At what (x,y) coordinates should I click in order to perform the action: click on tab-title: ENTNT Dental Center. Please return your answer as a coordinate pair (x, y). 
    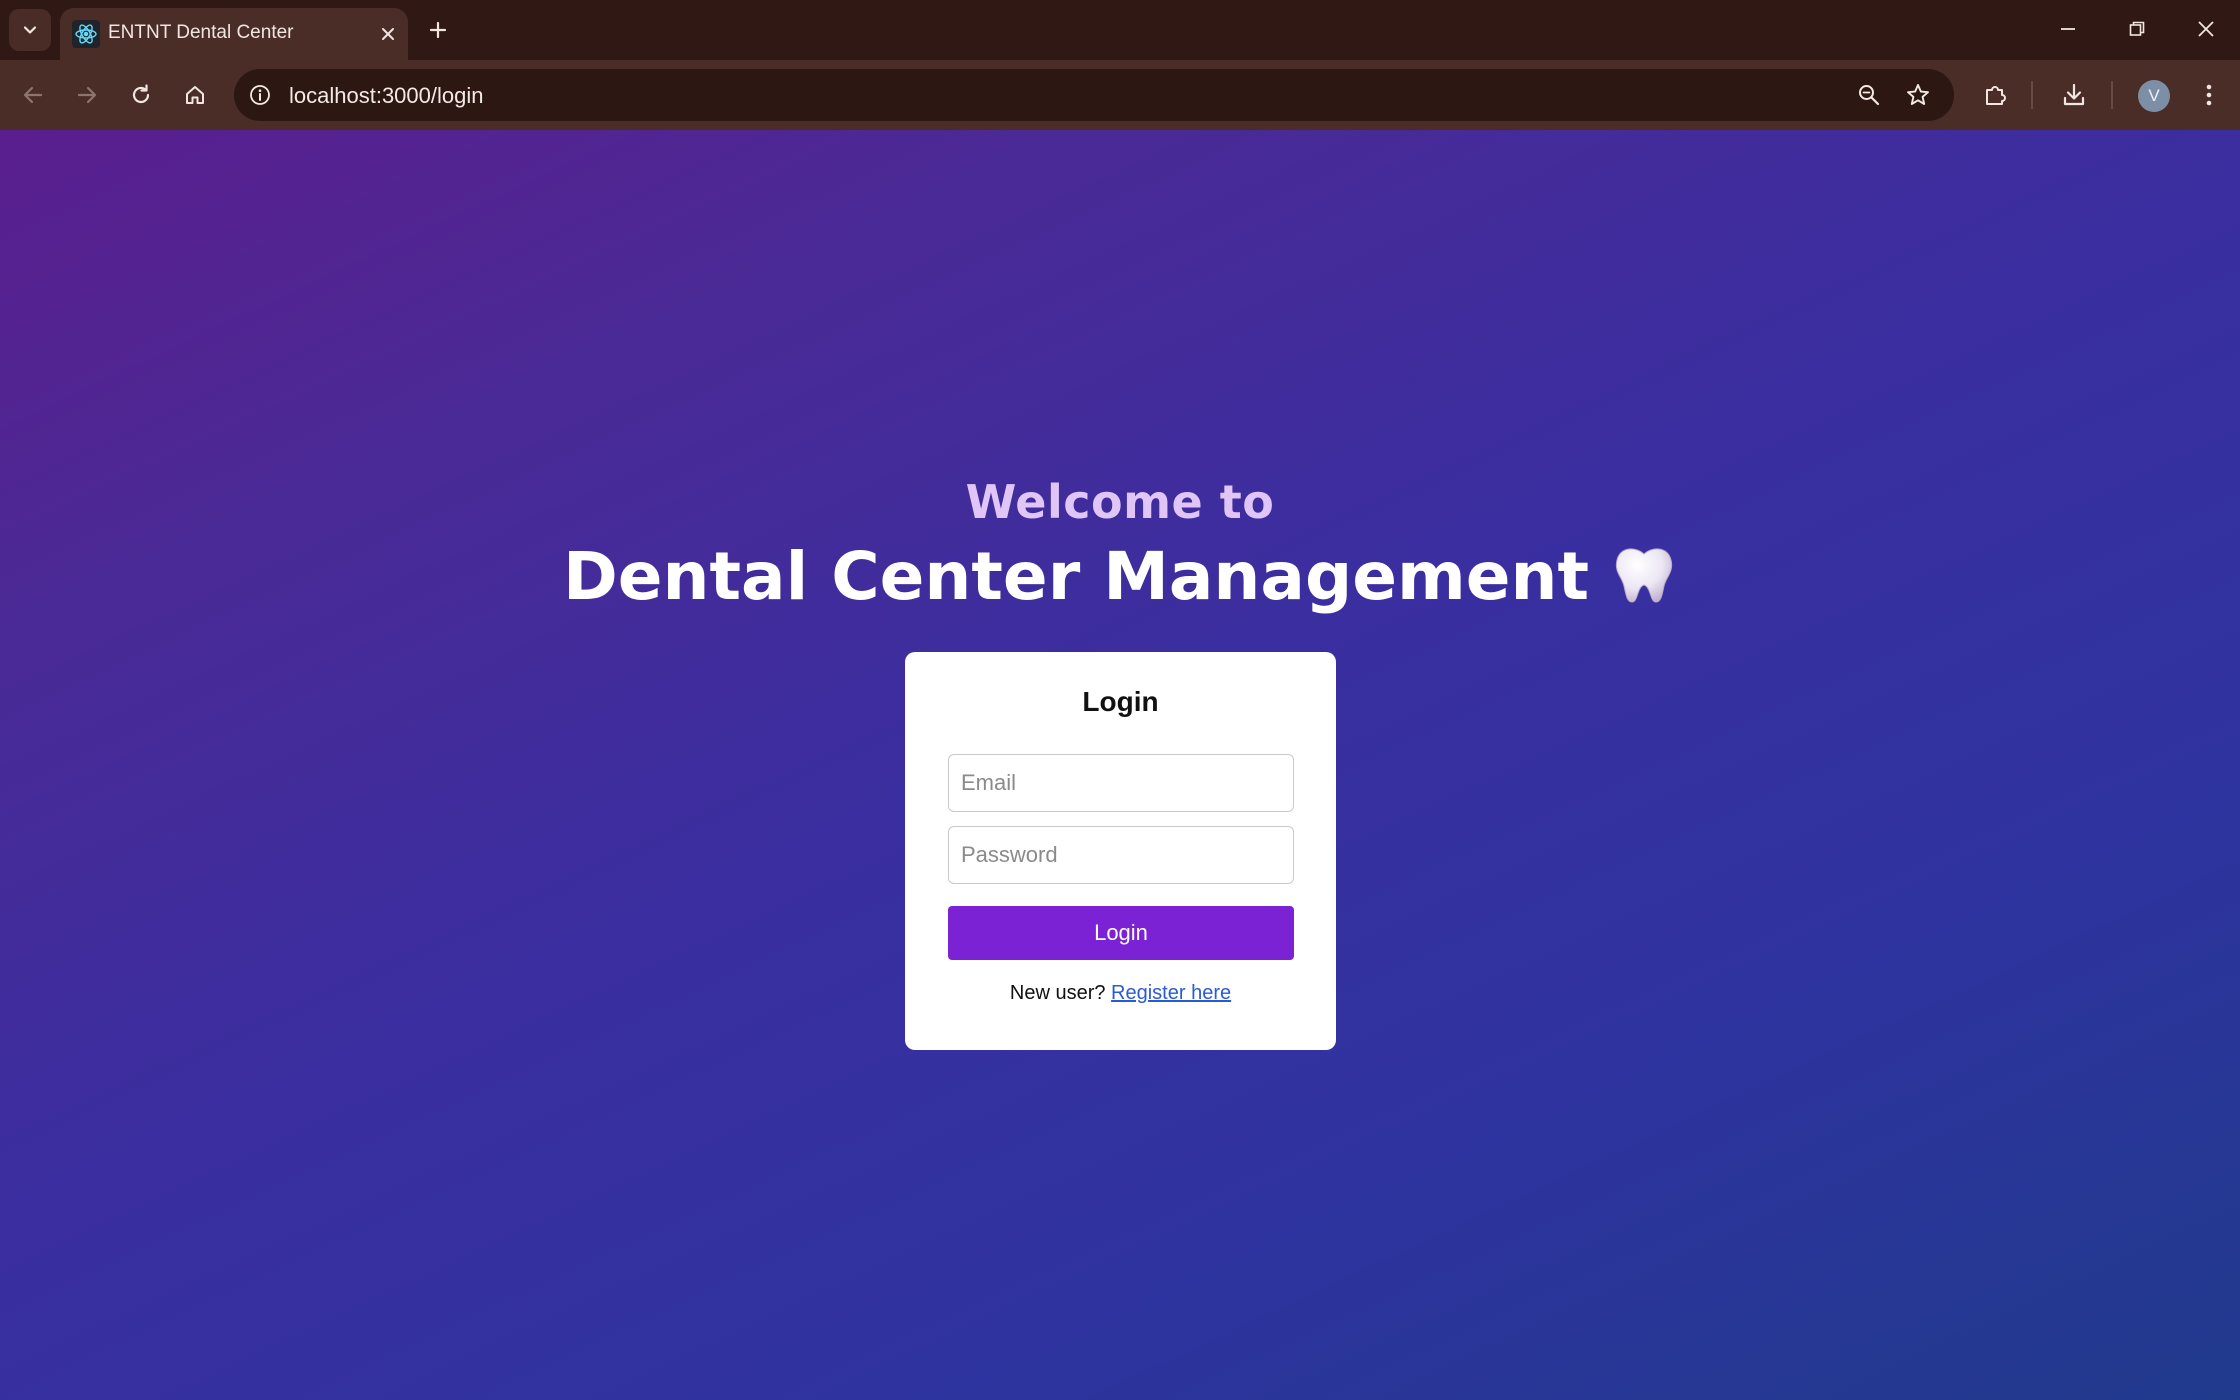
    Looking at the image, I should click on (201, 32).